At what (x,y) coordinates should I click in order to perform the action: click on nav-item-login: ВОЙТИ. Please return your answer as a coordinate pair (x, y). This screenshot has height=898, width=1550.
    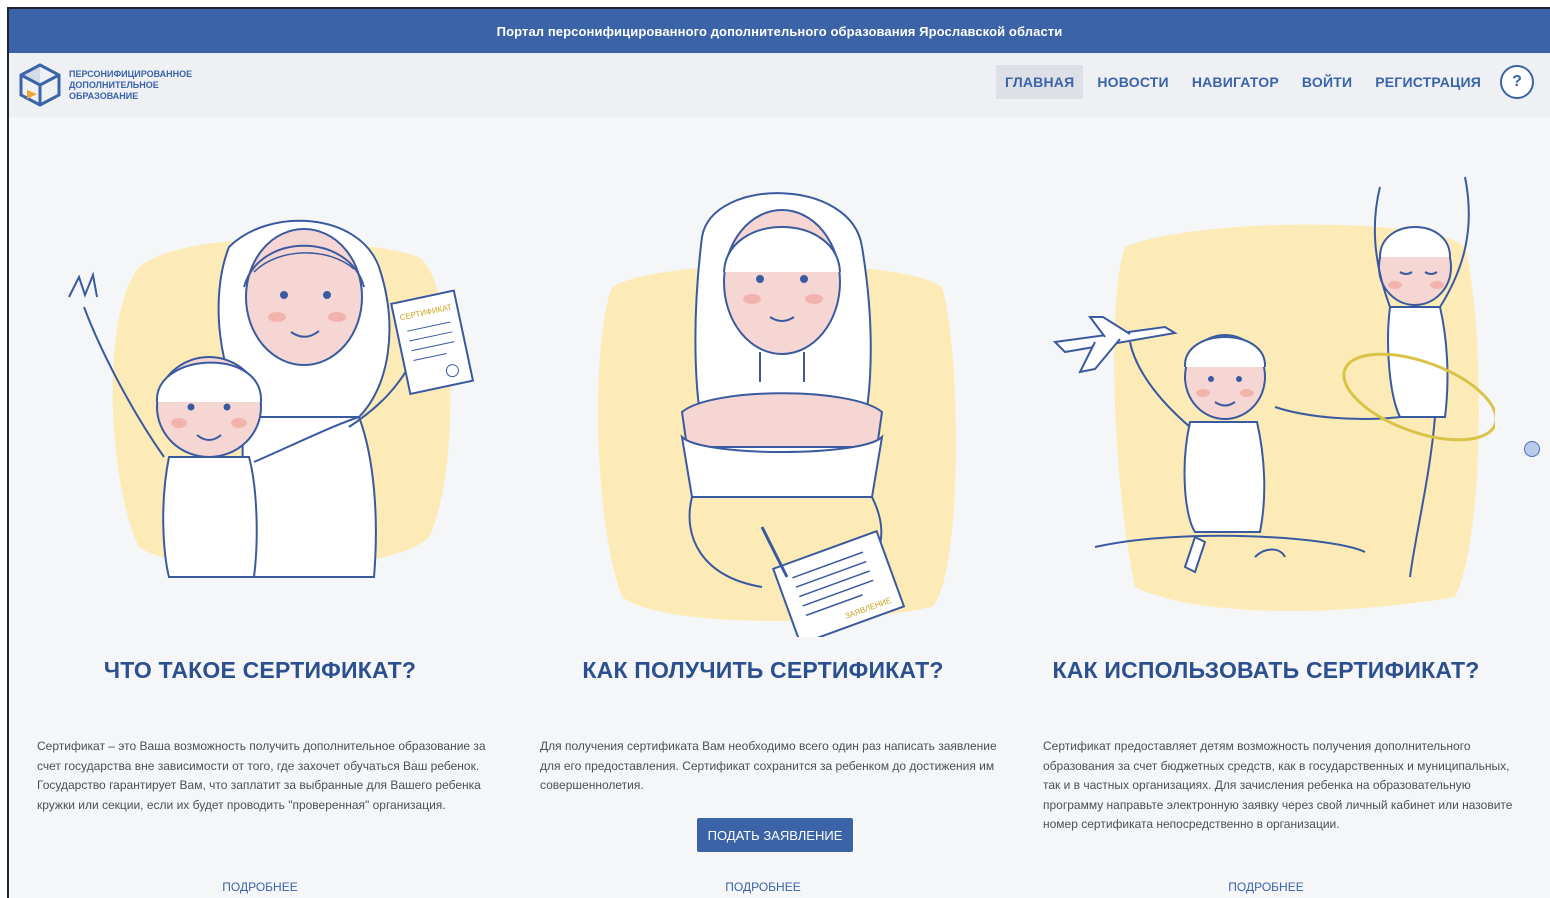
    Looking at the image, I should click on (1327, 82).